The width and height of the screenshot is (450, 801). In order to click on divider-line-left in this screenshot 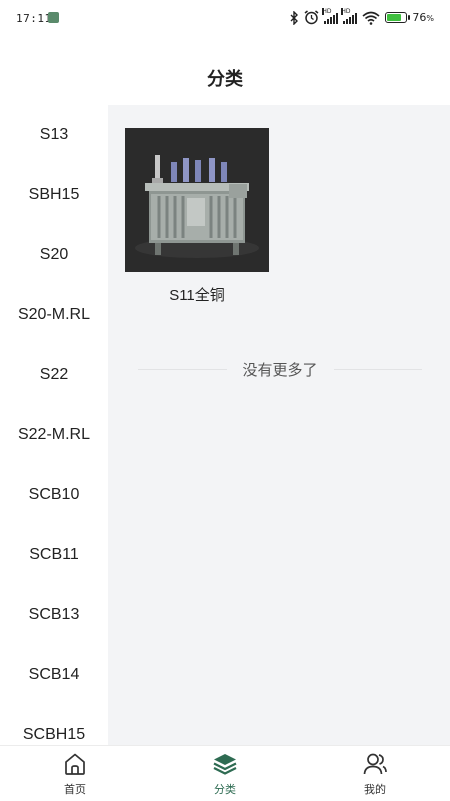, I will do `click(182, 369)`.